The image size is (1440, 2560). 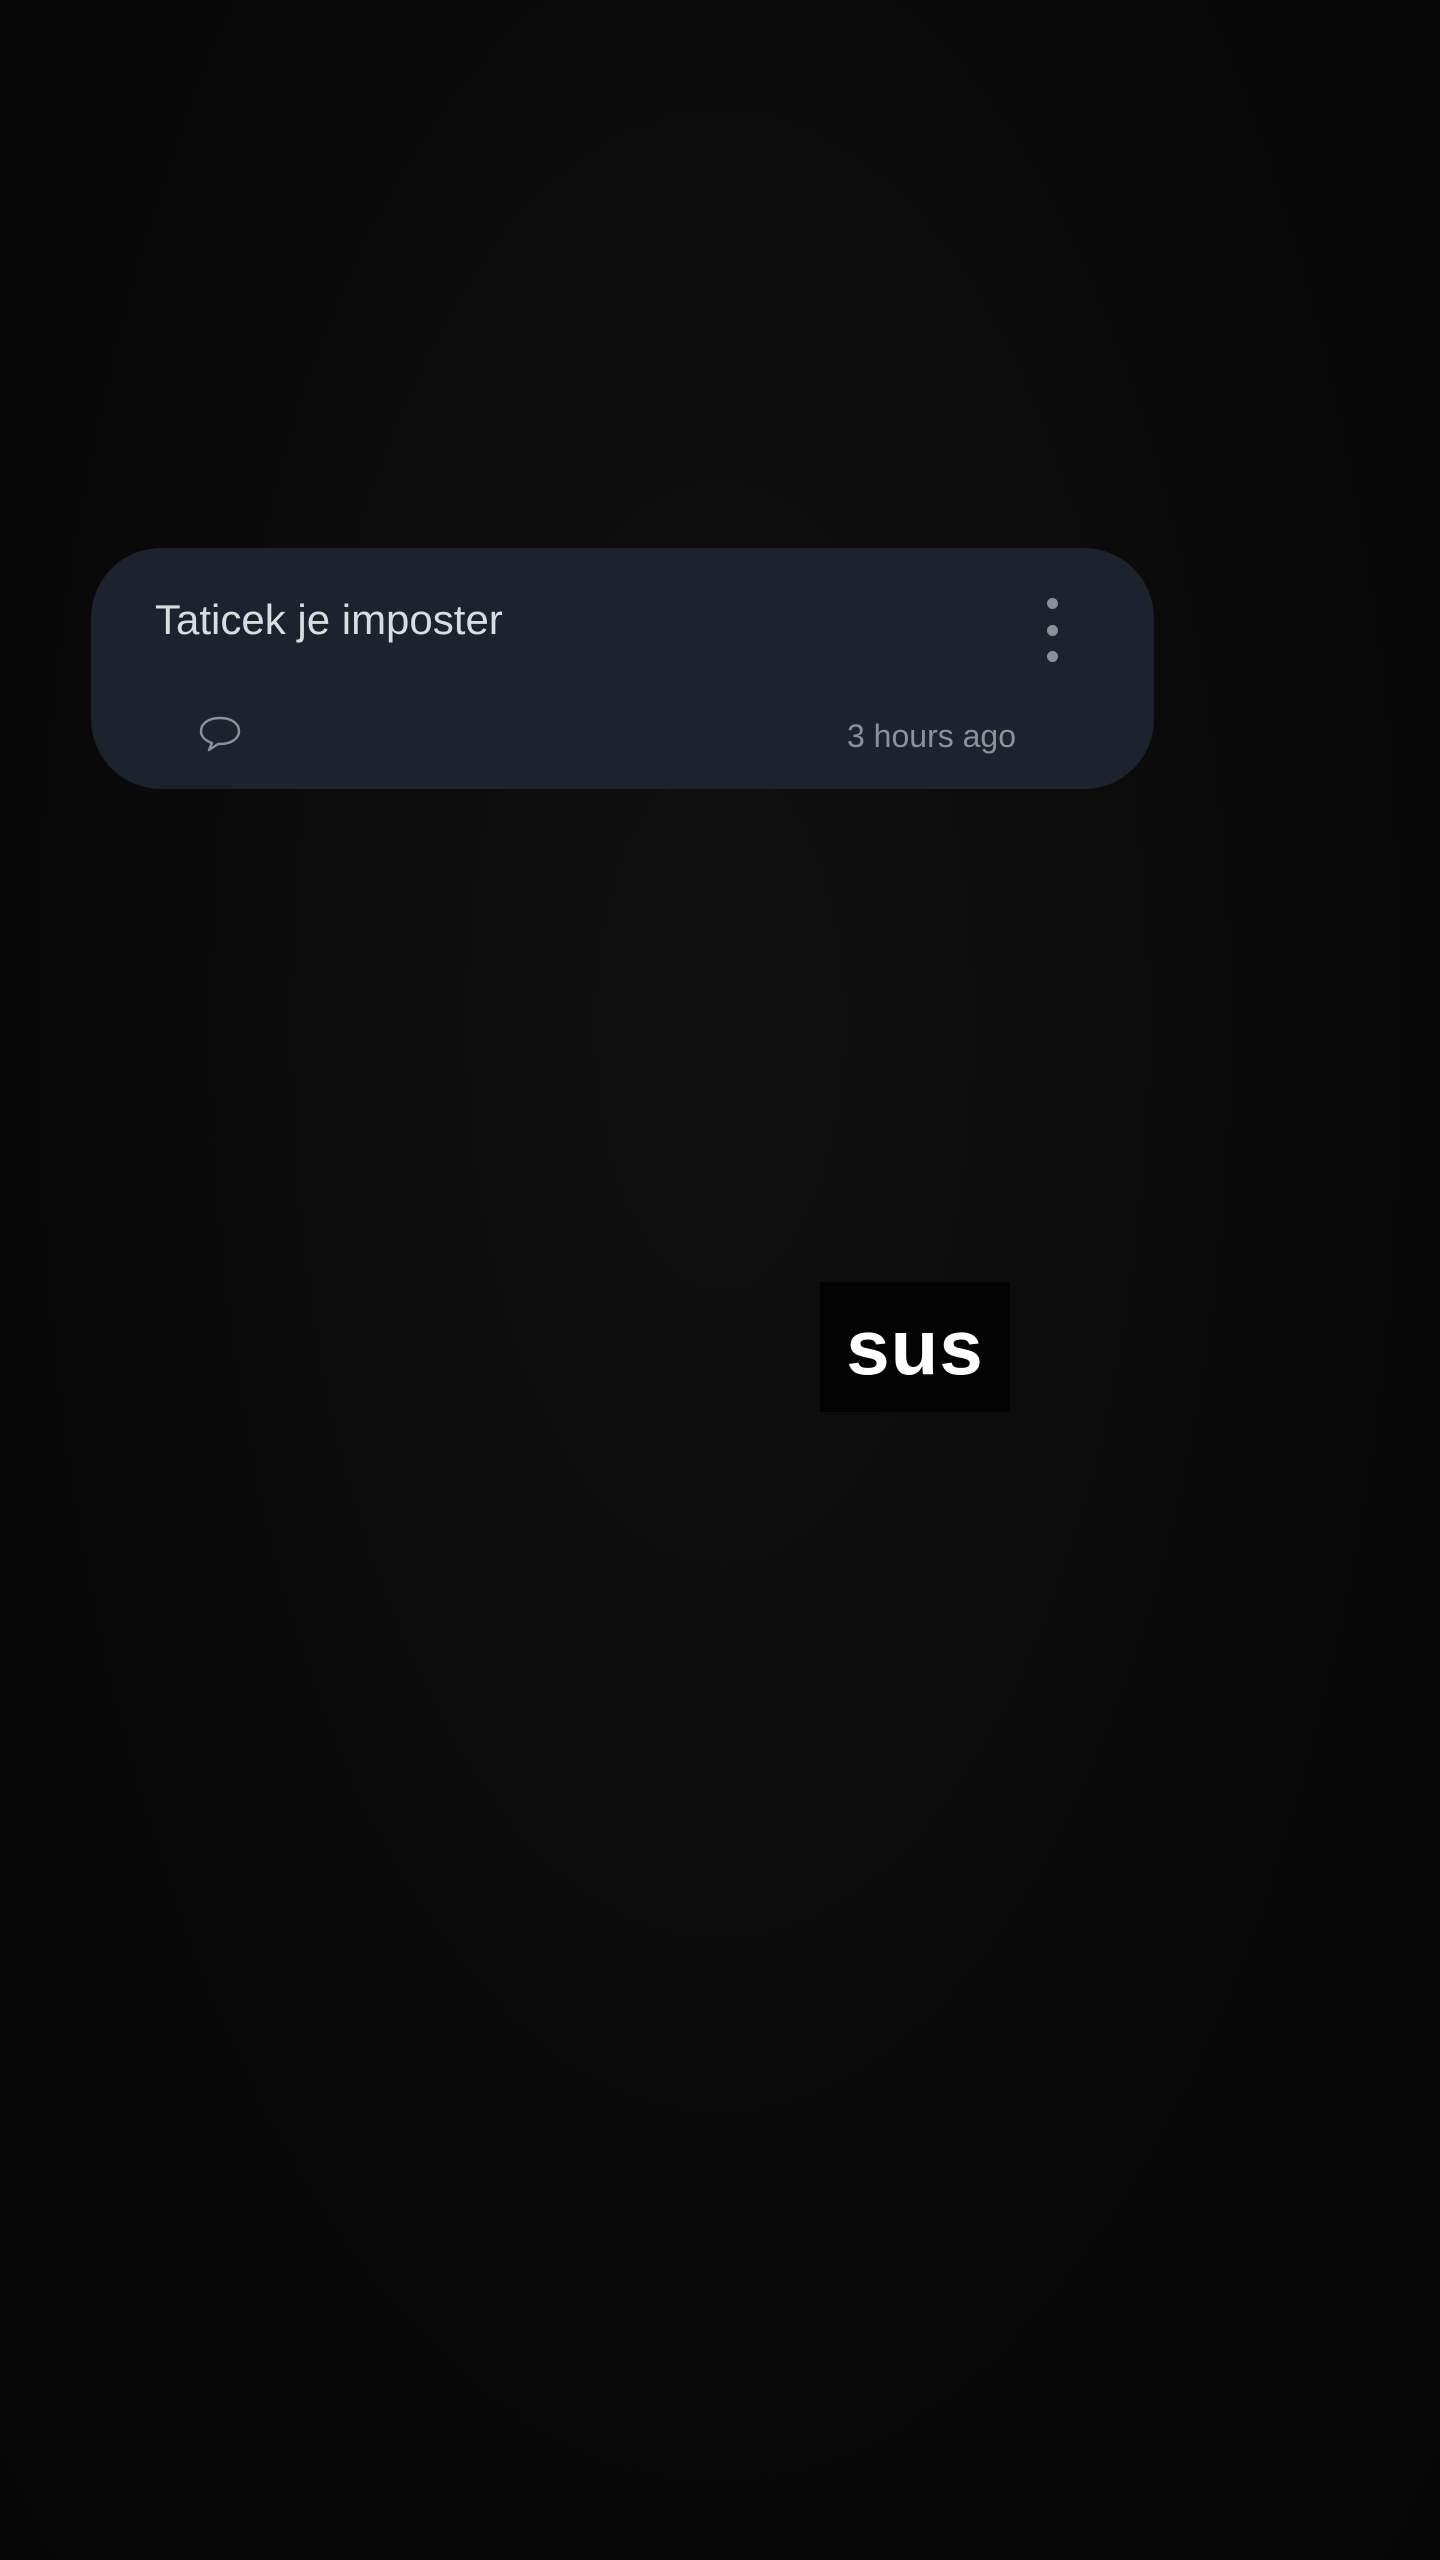 What do you see at coordinates (329, 619) in the screenshot?
I see `notification-title: Taticek je imposter` at bounding box center [329, 619].